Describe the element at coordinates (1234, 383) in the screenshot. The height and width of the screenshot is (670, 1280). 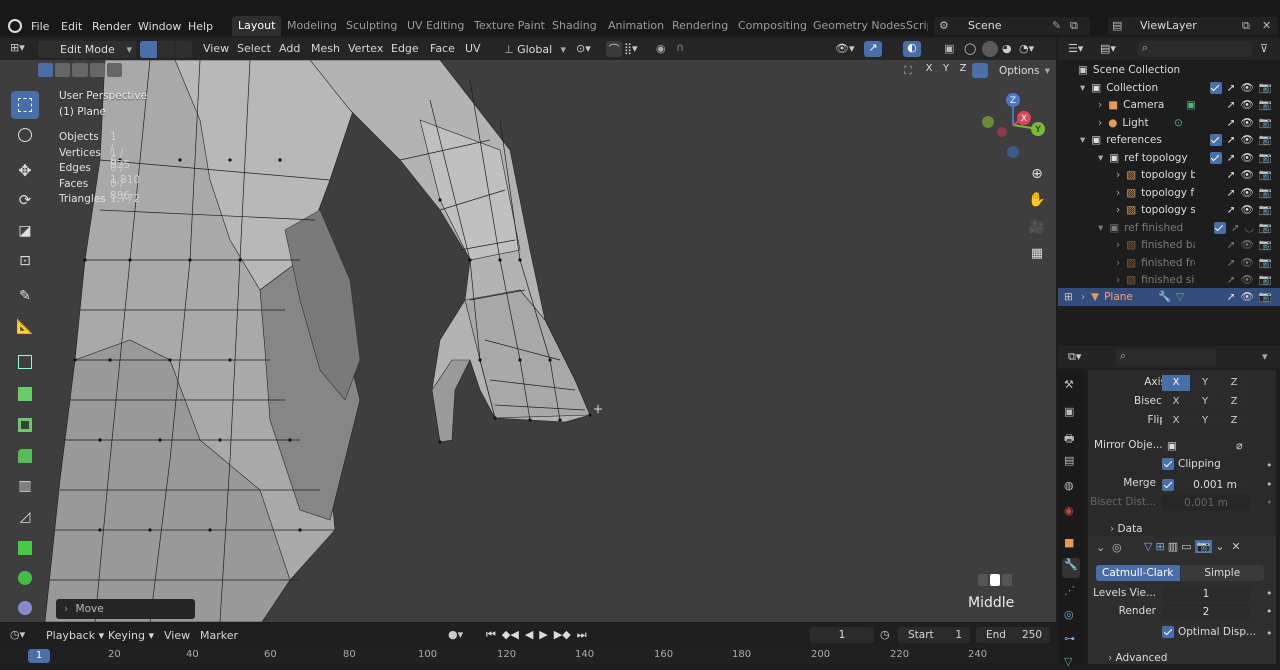
I see `axis-z-button: Z` at that location.